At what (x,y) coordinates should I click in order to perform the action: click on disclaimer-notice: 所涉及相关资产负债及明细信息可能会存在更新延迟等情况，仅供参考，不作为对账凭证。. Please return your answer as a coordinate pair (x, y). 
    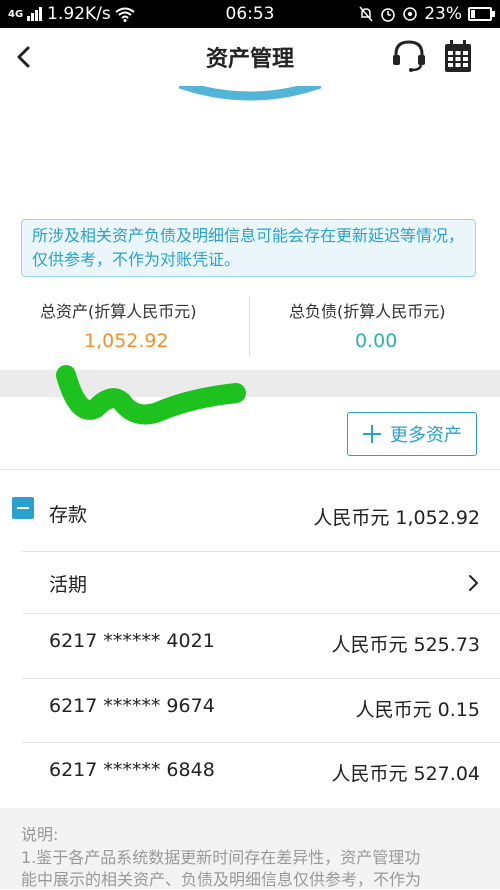
    Looking at the image, I should click on (248, 248).